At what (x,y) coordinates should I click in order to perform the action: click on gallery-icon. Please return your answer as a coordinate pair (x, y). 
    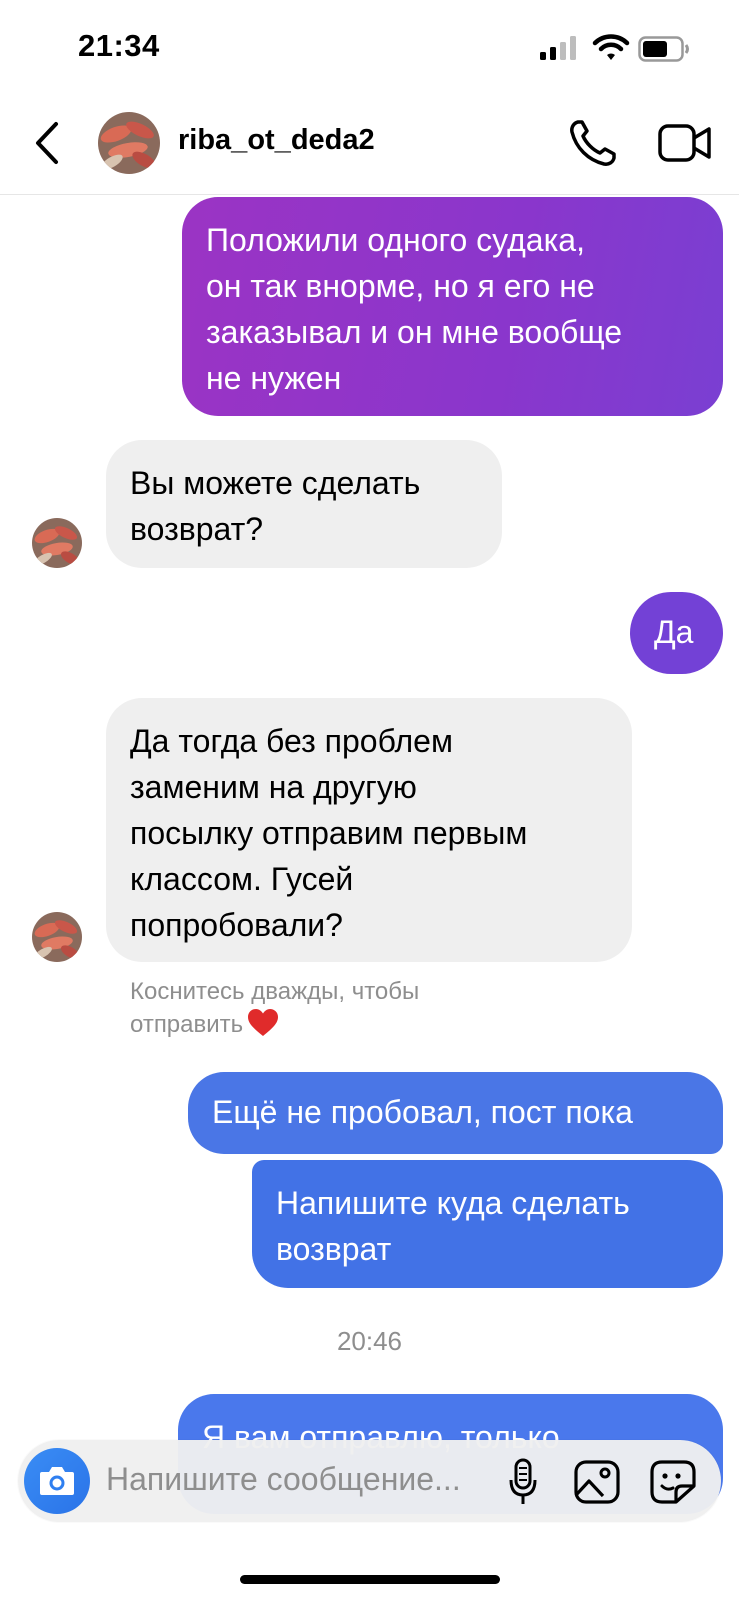
    Looking at the image, I should click on (597, 1482).